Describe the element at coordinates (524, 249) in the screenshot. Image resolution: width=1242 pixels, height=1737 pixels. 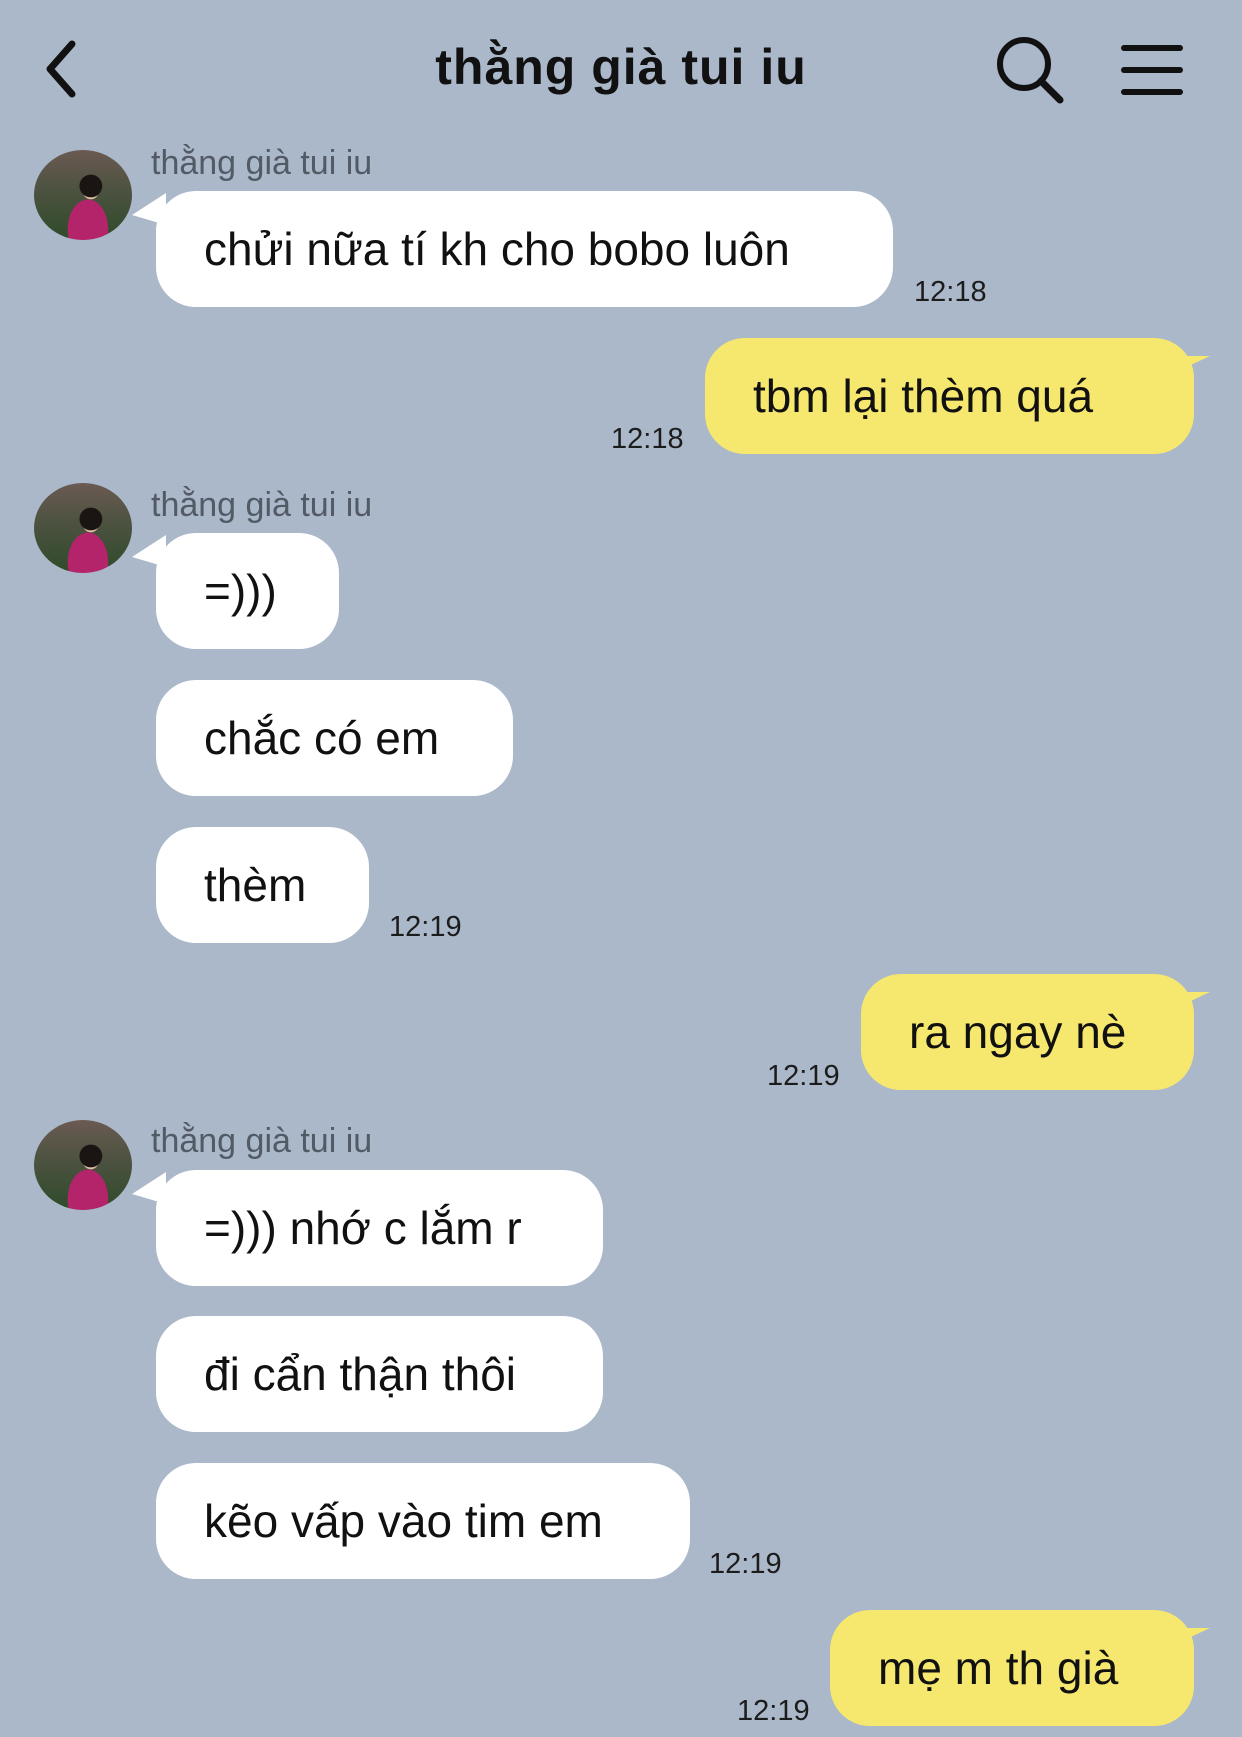
I see `message-bubble-incoming: chửi nữa tí kh cho bobo luôn` at that location.